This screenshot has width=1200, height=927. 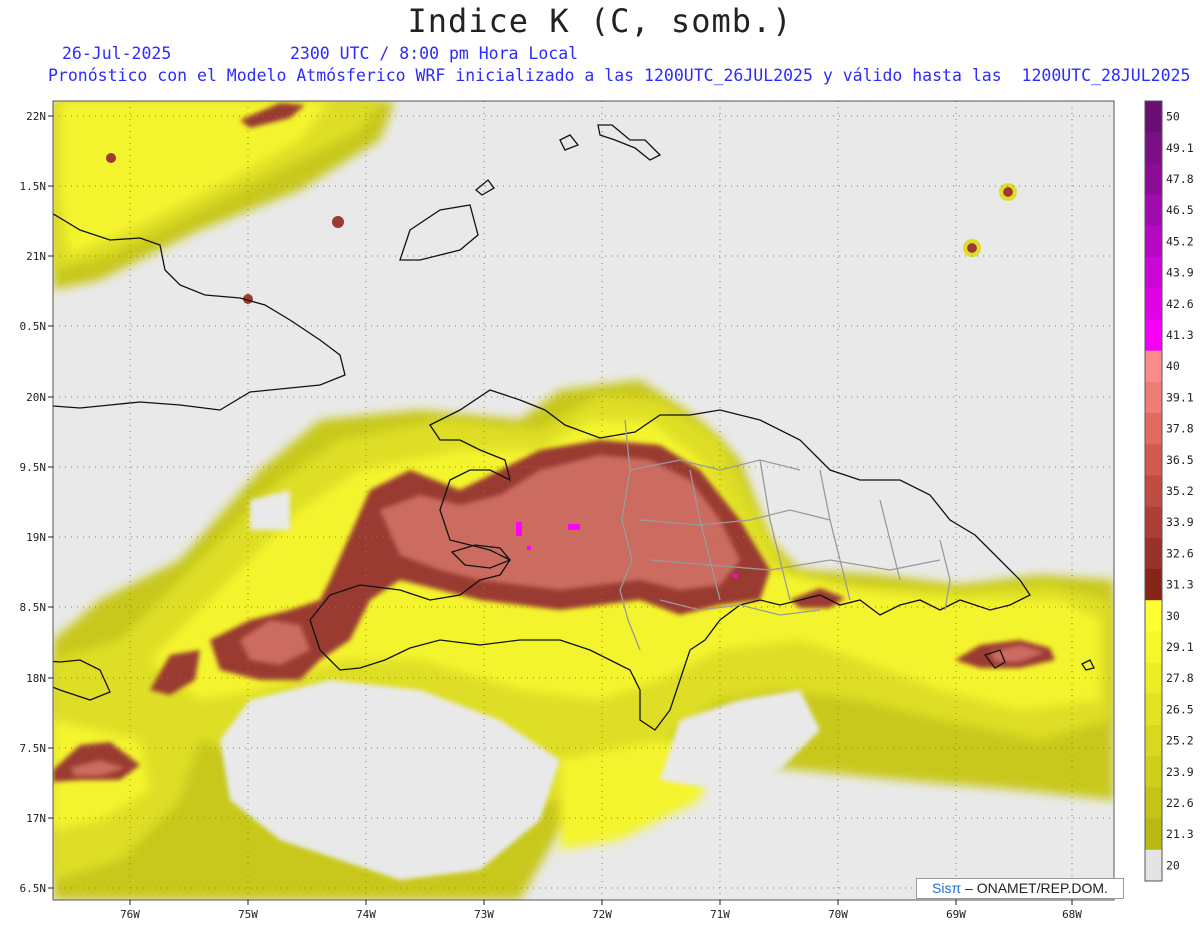 I want to click on lon-label: 73W, so click(x=484, y=914).